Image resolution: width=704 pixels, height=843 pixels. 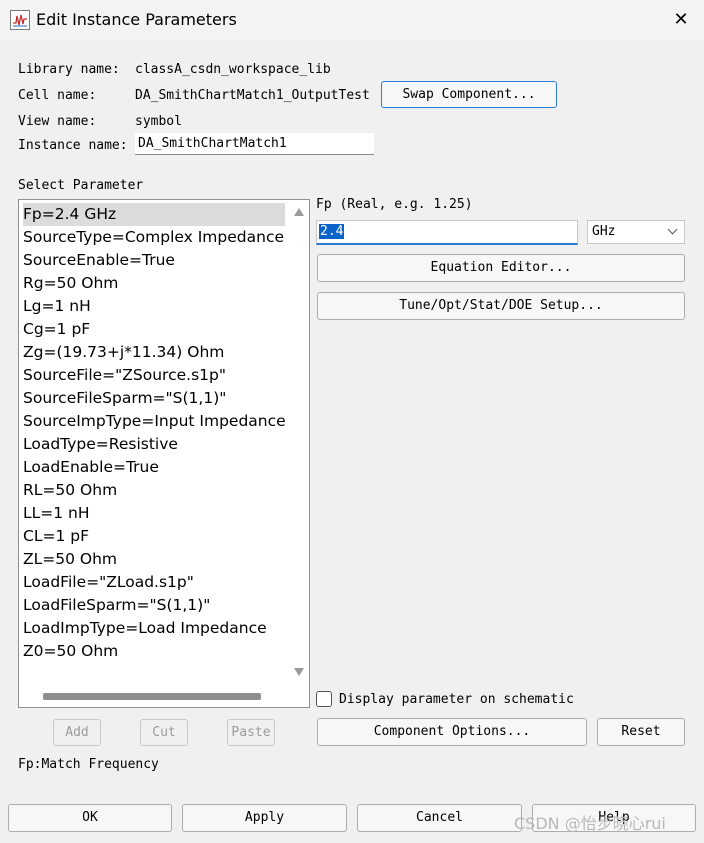 What do you see at coordinates (164, 732) in the screenshot?
I see `cut-button: Cut` at bounding box center [164, 732].